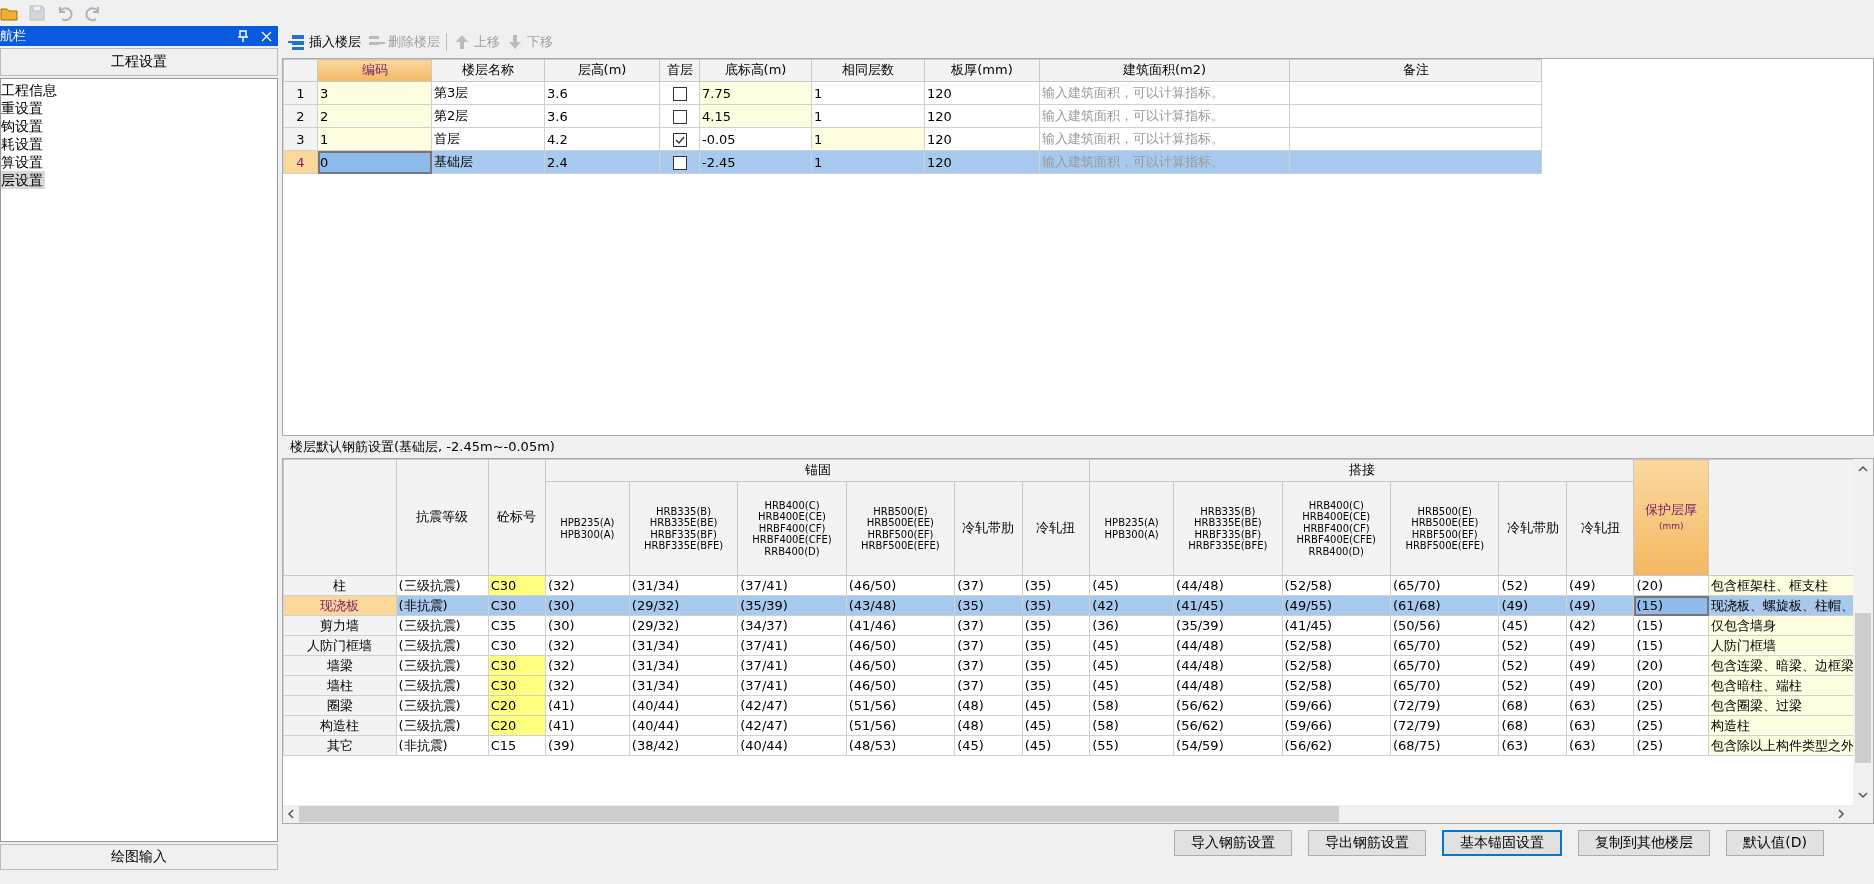 The height and width of the screenshot is (884, 1874). Describe the element at coordinates (23, 162) in the screenshot. I see `nav-item: 算设置` at that location.